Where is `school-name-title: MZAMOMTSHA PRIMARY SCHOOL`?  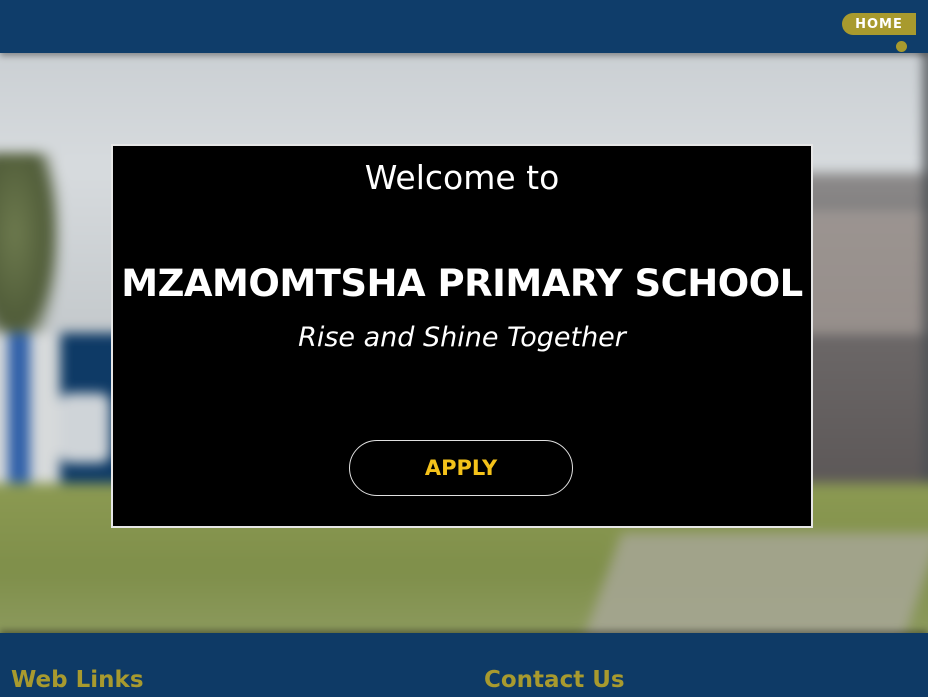 school-name-title: MZAMOMTSHA PRIMARY SCHOOL is located at coordinates (462, 283).